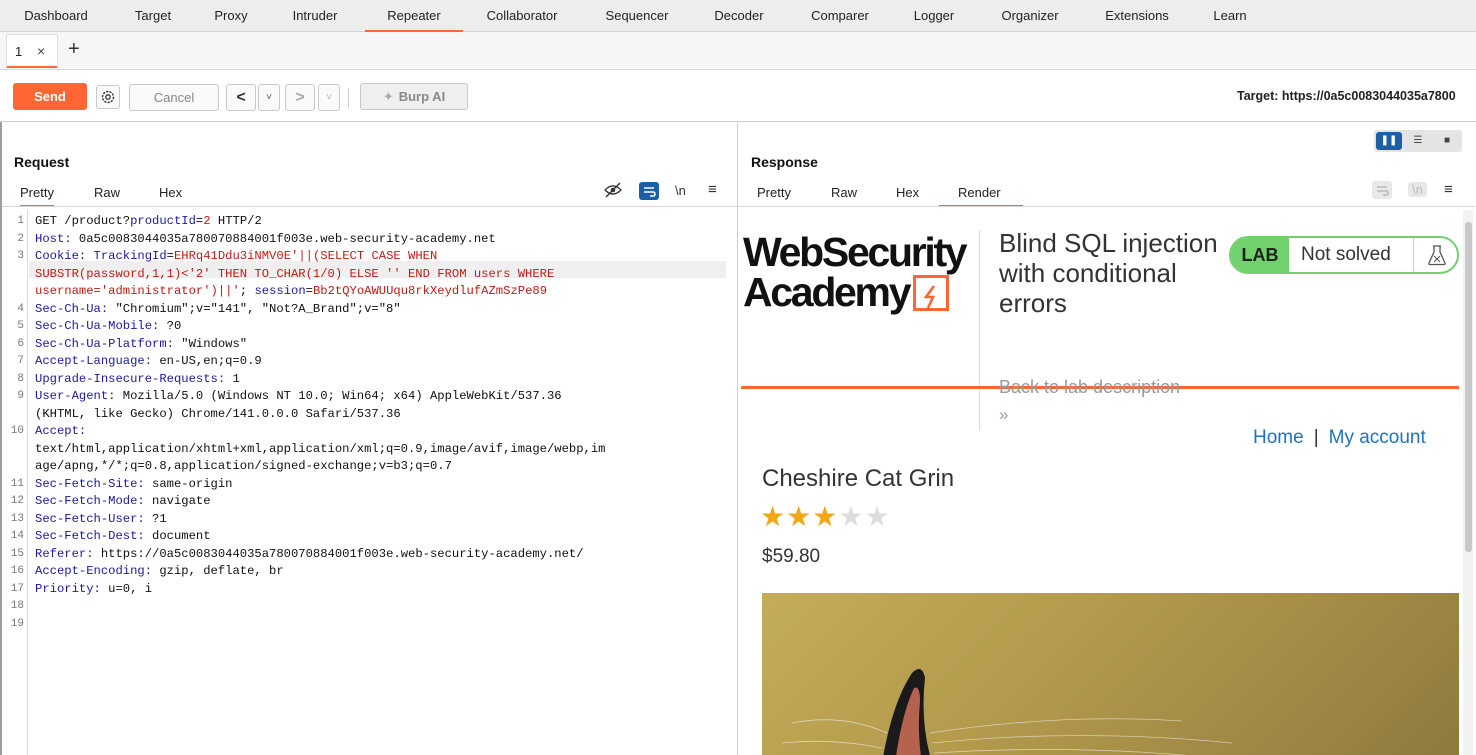 Image resolution: width=1476 pixels, height=755 pixels. I want to click on settings-gear-icon, so click(108, 97).